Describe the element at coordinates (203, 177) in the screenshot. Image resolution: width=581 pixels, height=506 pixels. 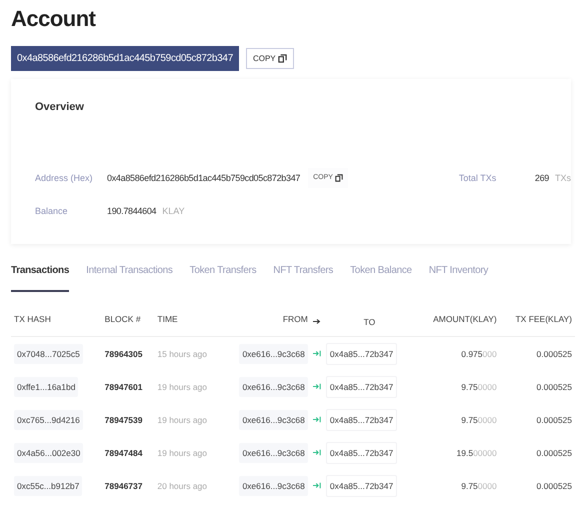
I see `address-value: 0x4a8586efd216286b5d1ac445b759cd05c872b347` at that location.